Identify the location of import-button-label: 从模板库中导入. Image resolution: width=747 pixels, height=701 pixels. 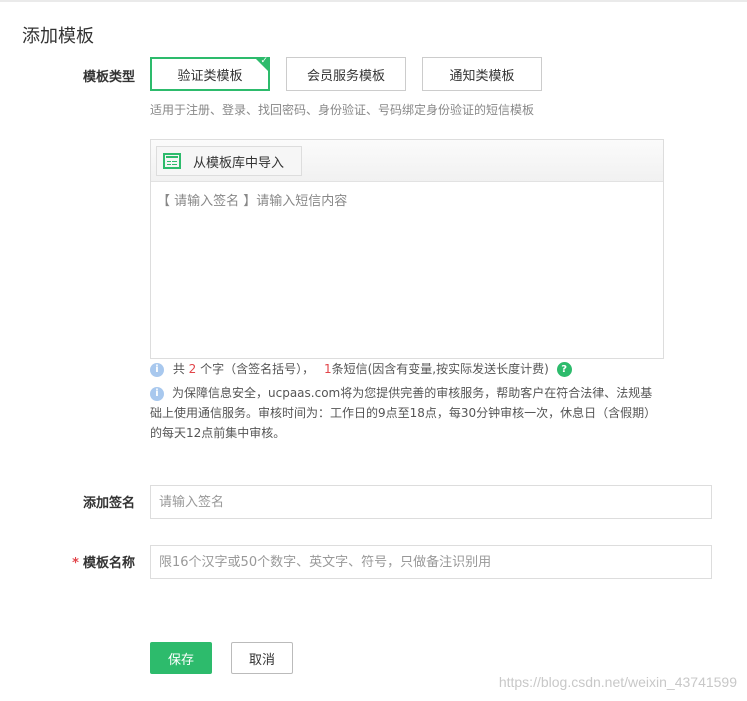
(239, 163).